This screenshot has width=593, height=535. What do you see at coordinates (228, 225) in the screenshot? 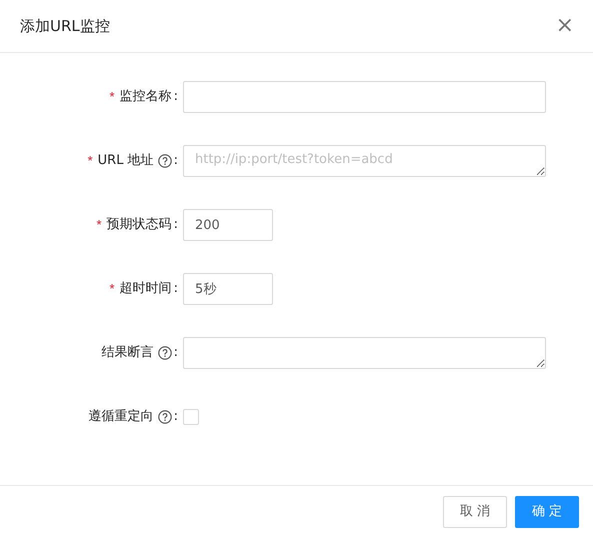
I see `text-field: 200` at bounding box center [228, 225].